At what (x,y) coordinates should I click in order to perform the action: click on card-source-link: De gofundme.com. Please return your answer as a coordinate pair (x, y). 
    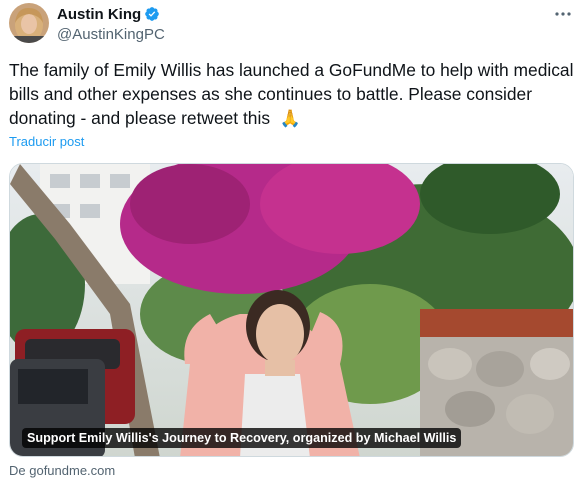
    Looking at the image, I should click on (62, 470).